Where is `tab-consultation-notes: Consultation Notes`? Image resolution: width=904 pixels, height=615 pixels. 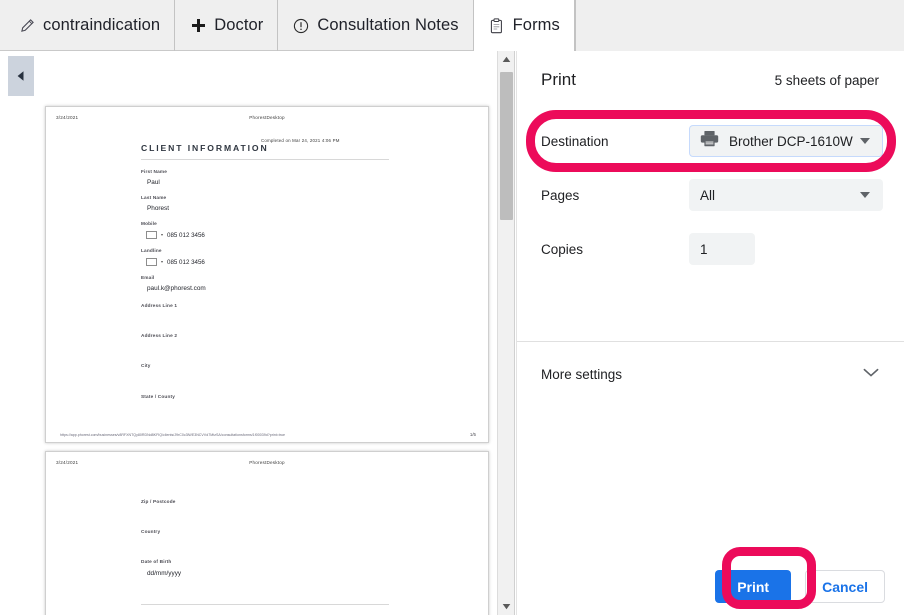 tab-consultation-notes: Consultation Notes is located at coordinates (376, 25).